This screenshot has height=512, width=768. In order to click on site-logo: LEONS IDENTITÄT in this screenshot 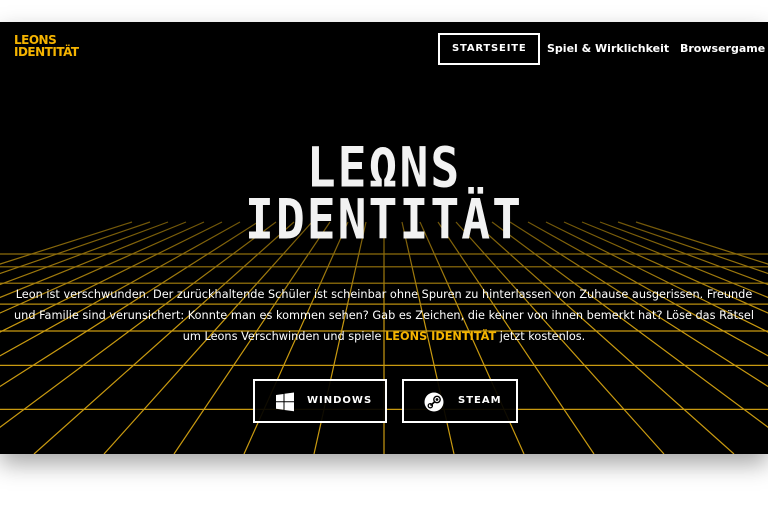, I will do `click(46, 46)`.